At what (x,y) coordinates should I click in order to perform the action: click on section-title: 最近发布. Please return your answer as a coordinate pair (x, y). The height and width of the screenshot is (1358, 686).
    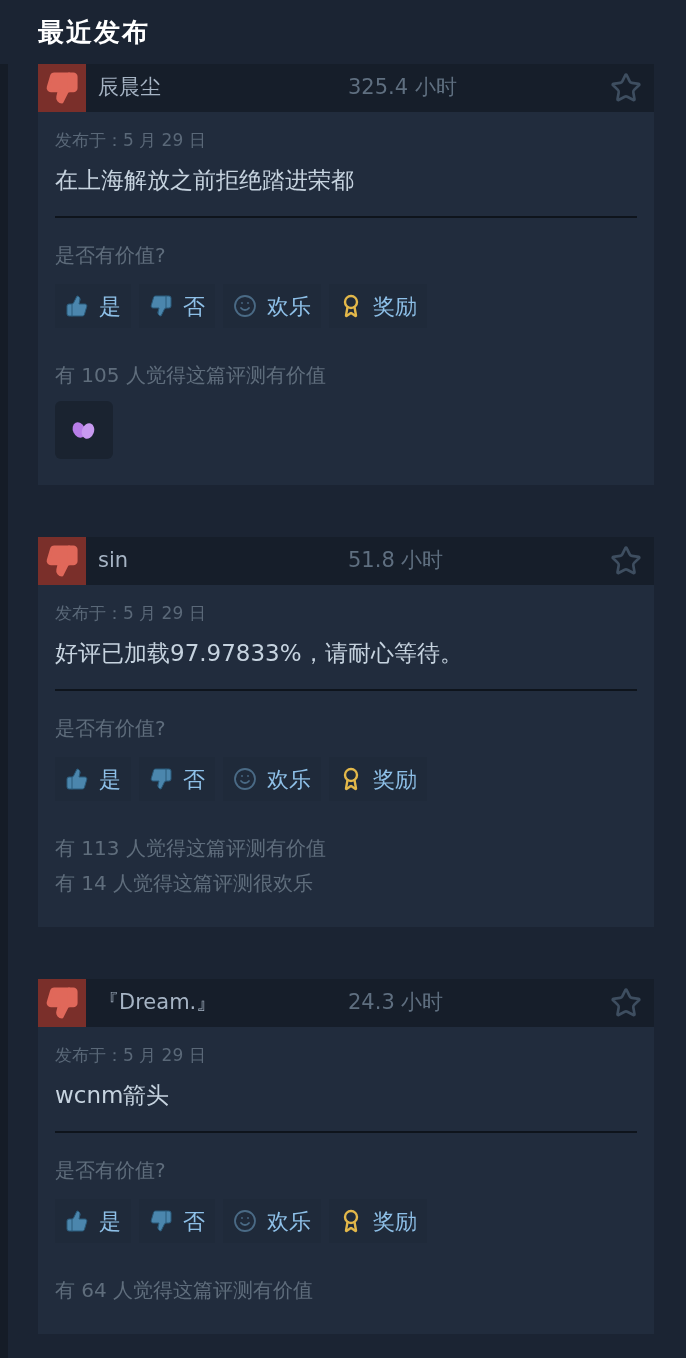
    Looking at the image, I should click on (94, 32).